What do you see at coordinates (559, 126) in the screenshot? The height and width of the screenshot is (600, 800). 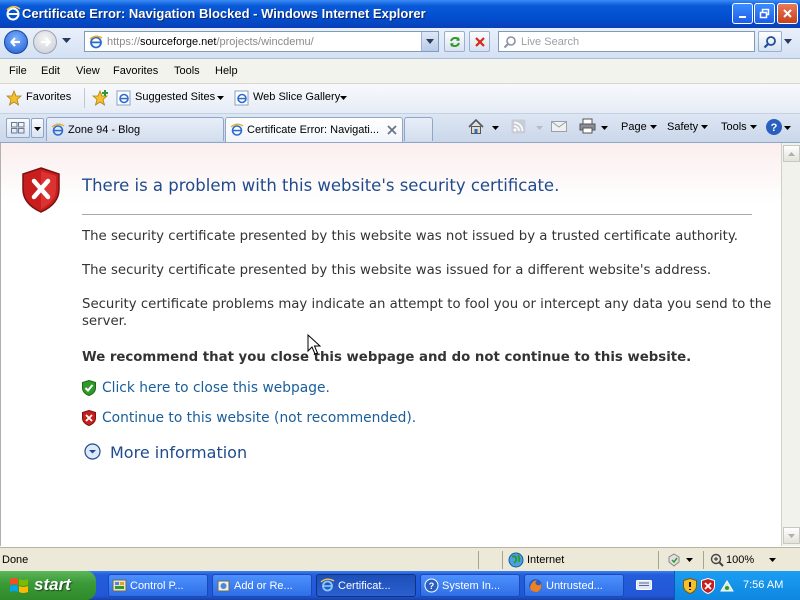 I see `read-mail-icon` at bounding box center [559, 126].